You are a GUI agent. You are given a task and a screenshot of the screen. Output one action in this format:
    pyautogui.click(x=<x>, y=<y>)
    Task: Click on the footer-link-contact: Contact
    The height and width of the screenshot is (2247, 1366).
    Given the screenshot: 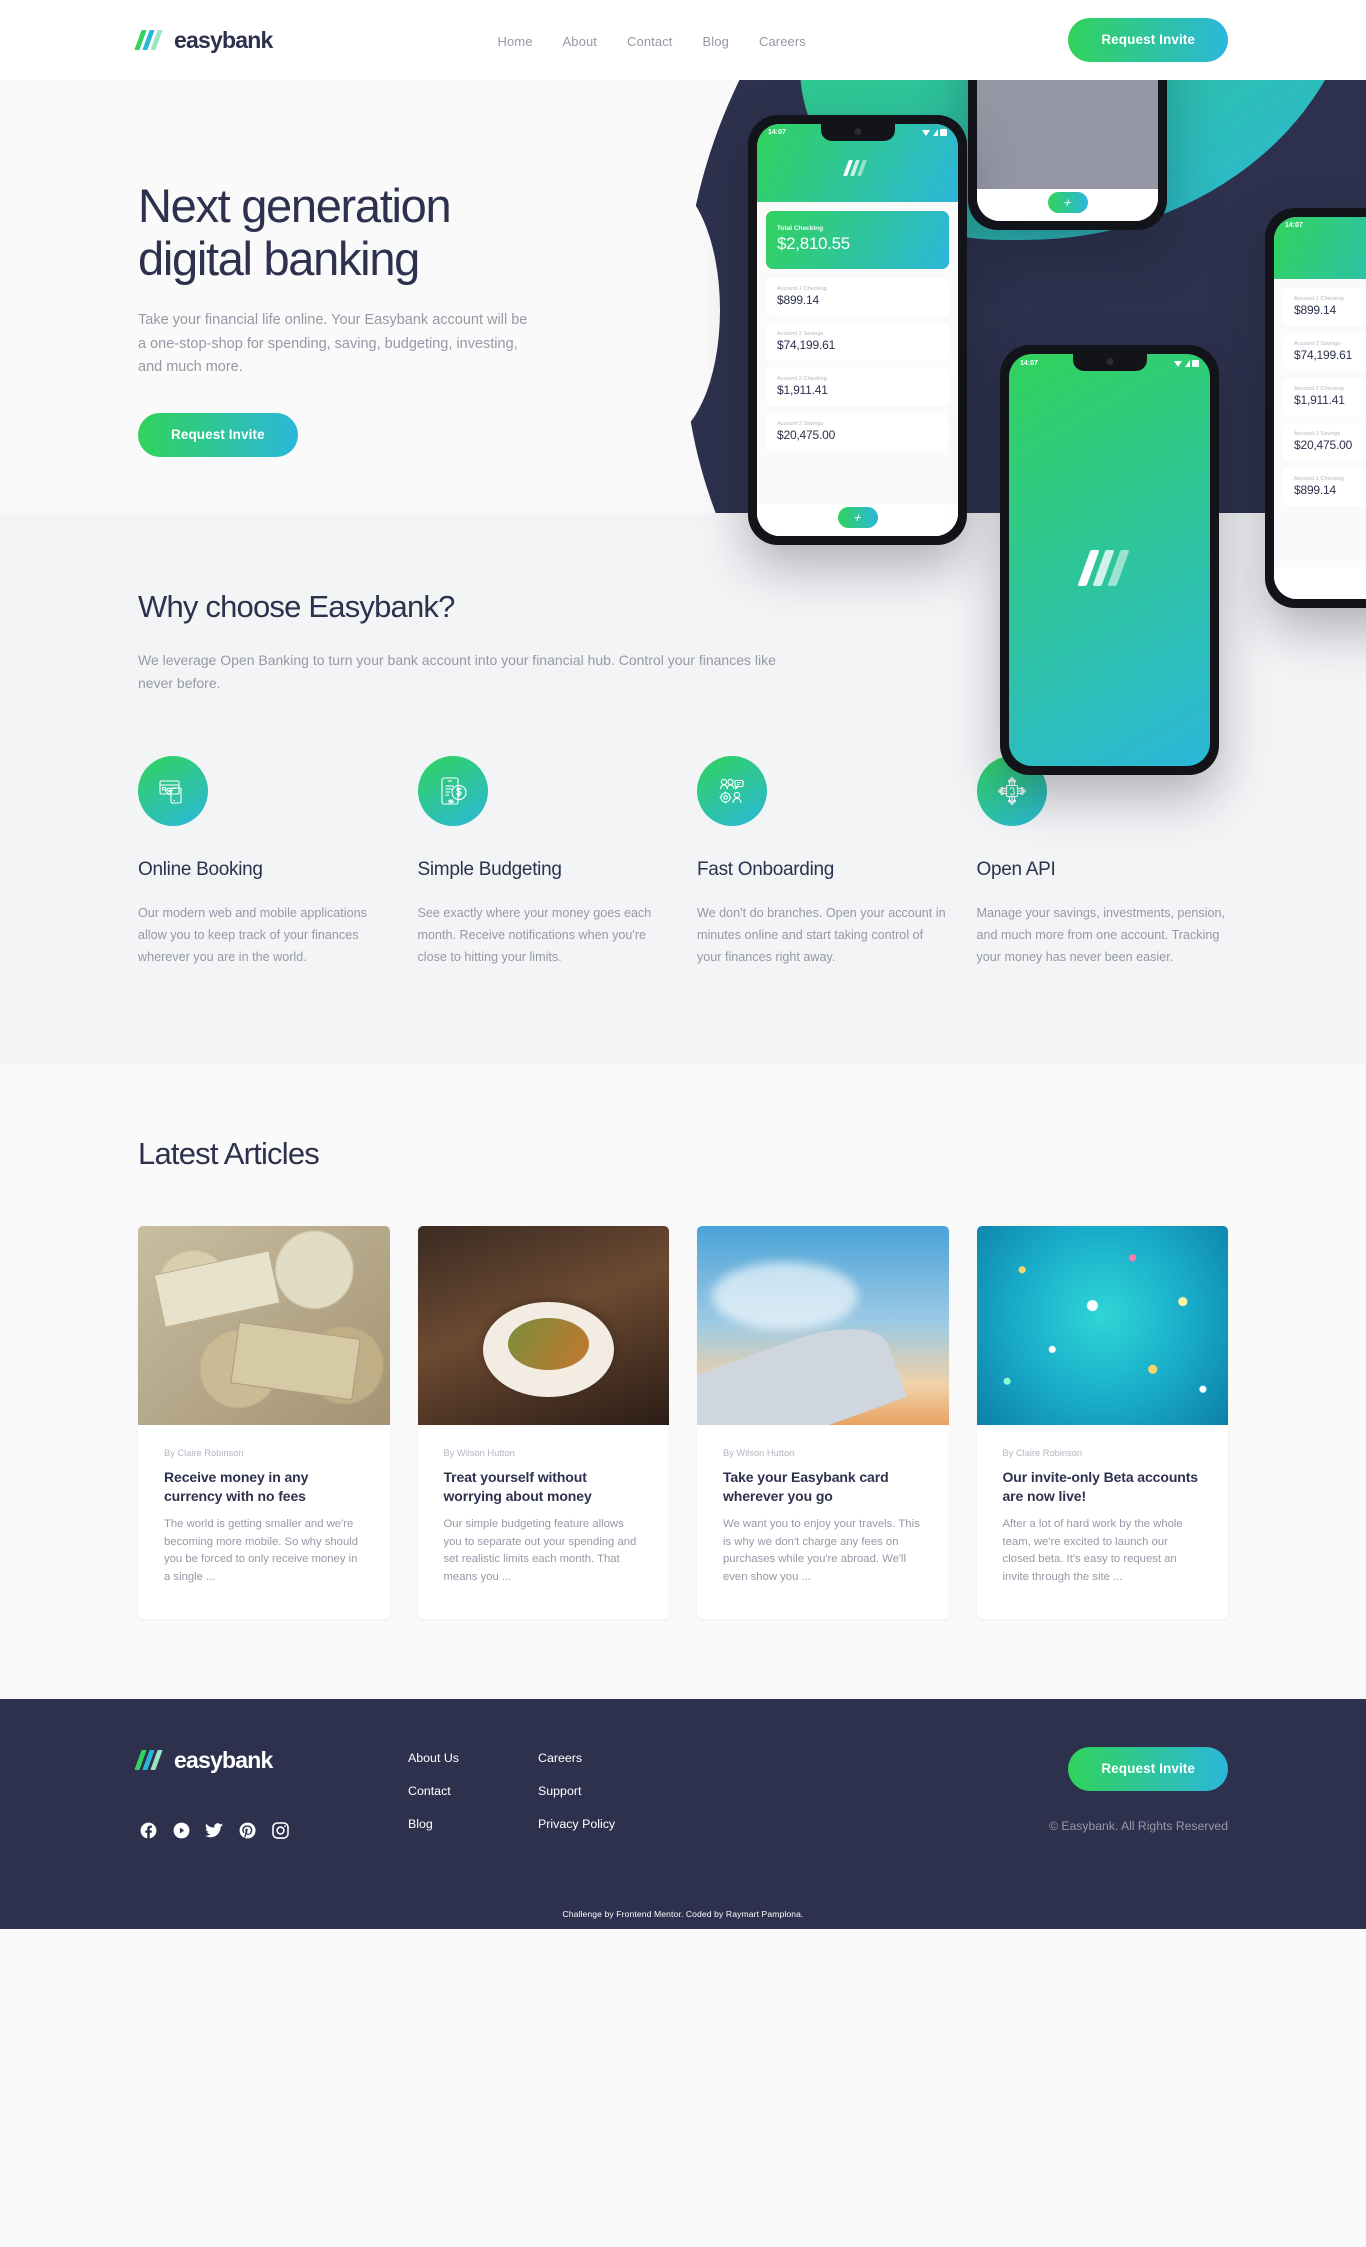 What is the action you would take?
    pyautogui.click(x=473, y=1791)
    